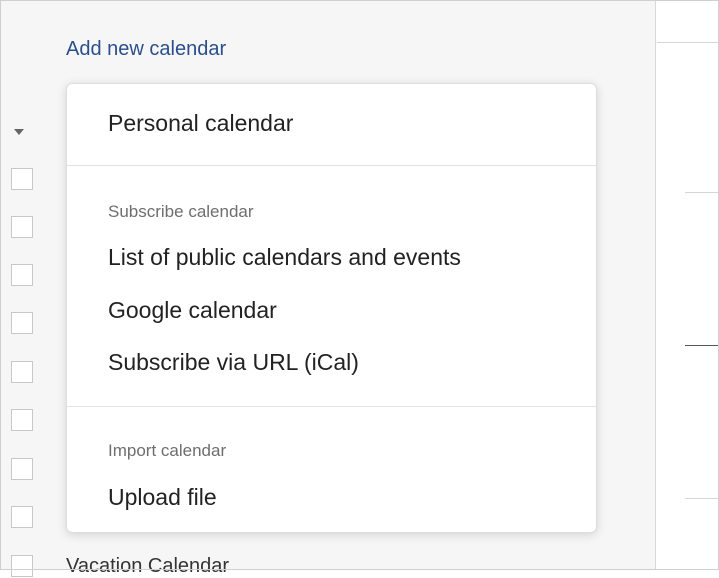 The image size is (719, 578). Describe the element at coordinates (147, 566) in the screenshot. I see `vacation-calendar-label: Vacation Calendar` at that location.